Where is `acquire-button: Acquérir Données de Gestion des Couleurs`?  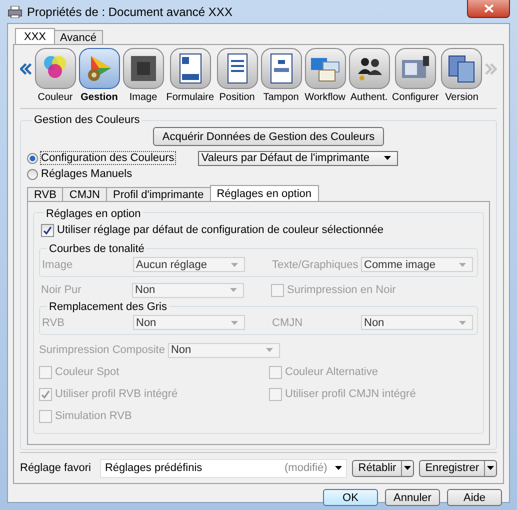
acquire-button: Acquérir Données de Gestion des Couleurs is located at coordinates (268, 136).